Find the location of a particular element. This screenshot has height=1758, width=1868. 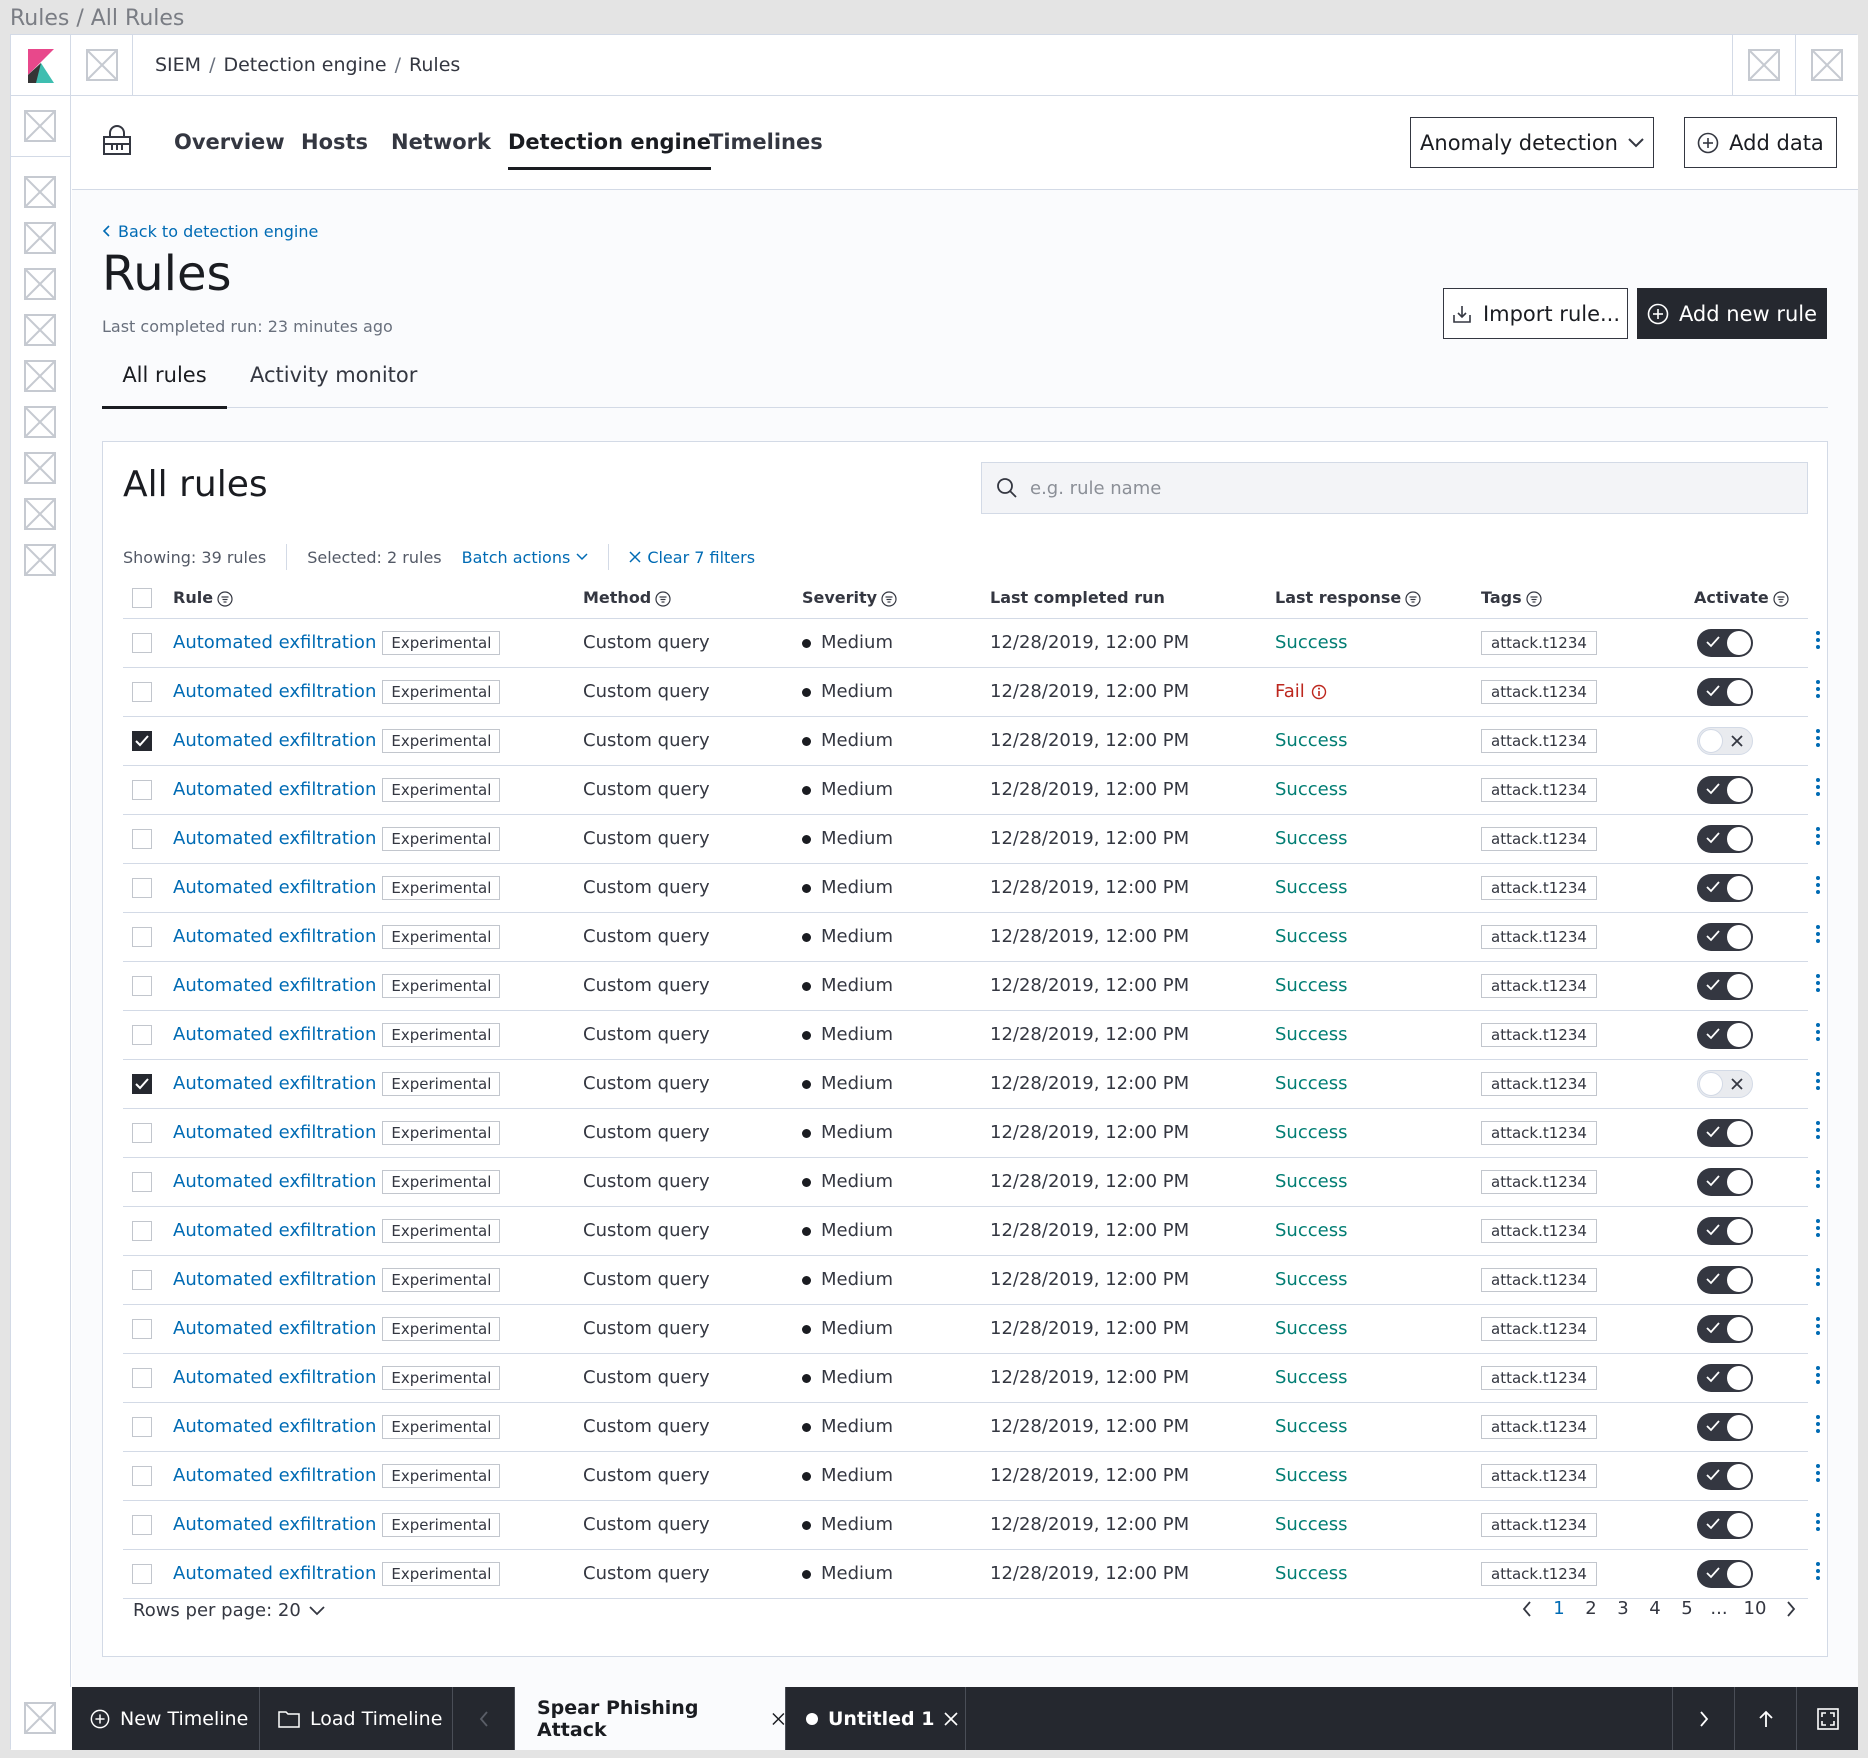

page-5: 5 is located at coordinates (1687, 1608).